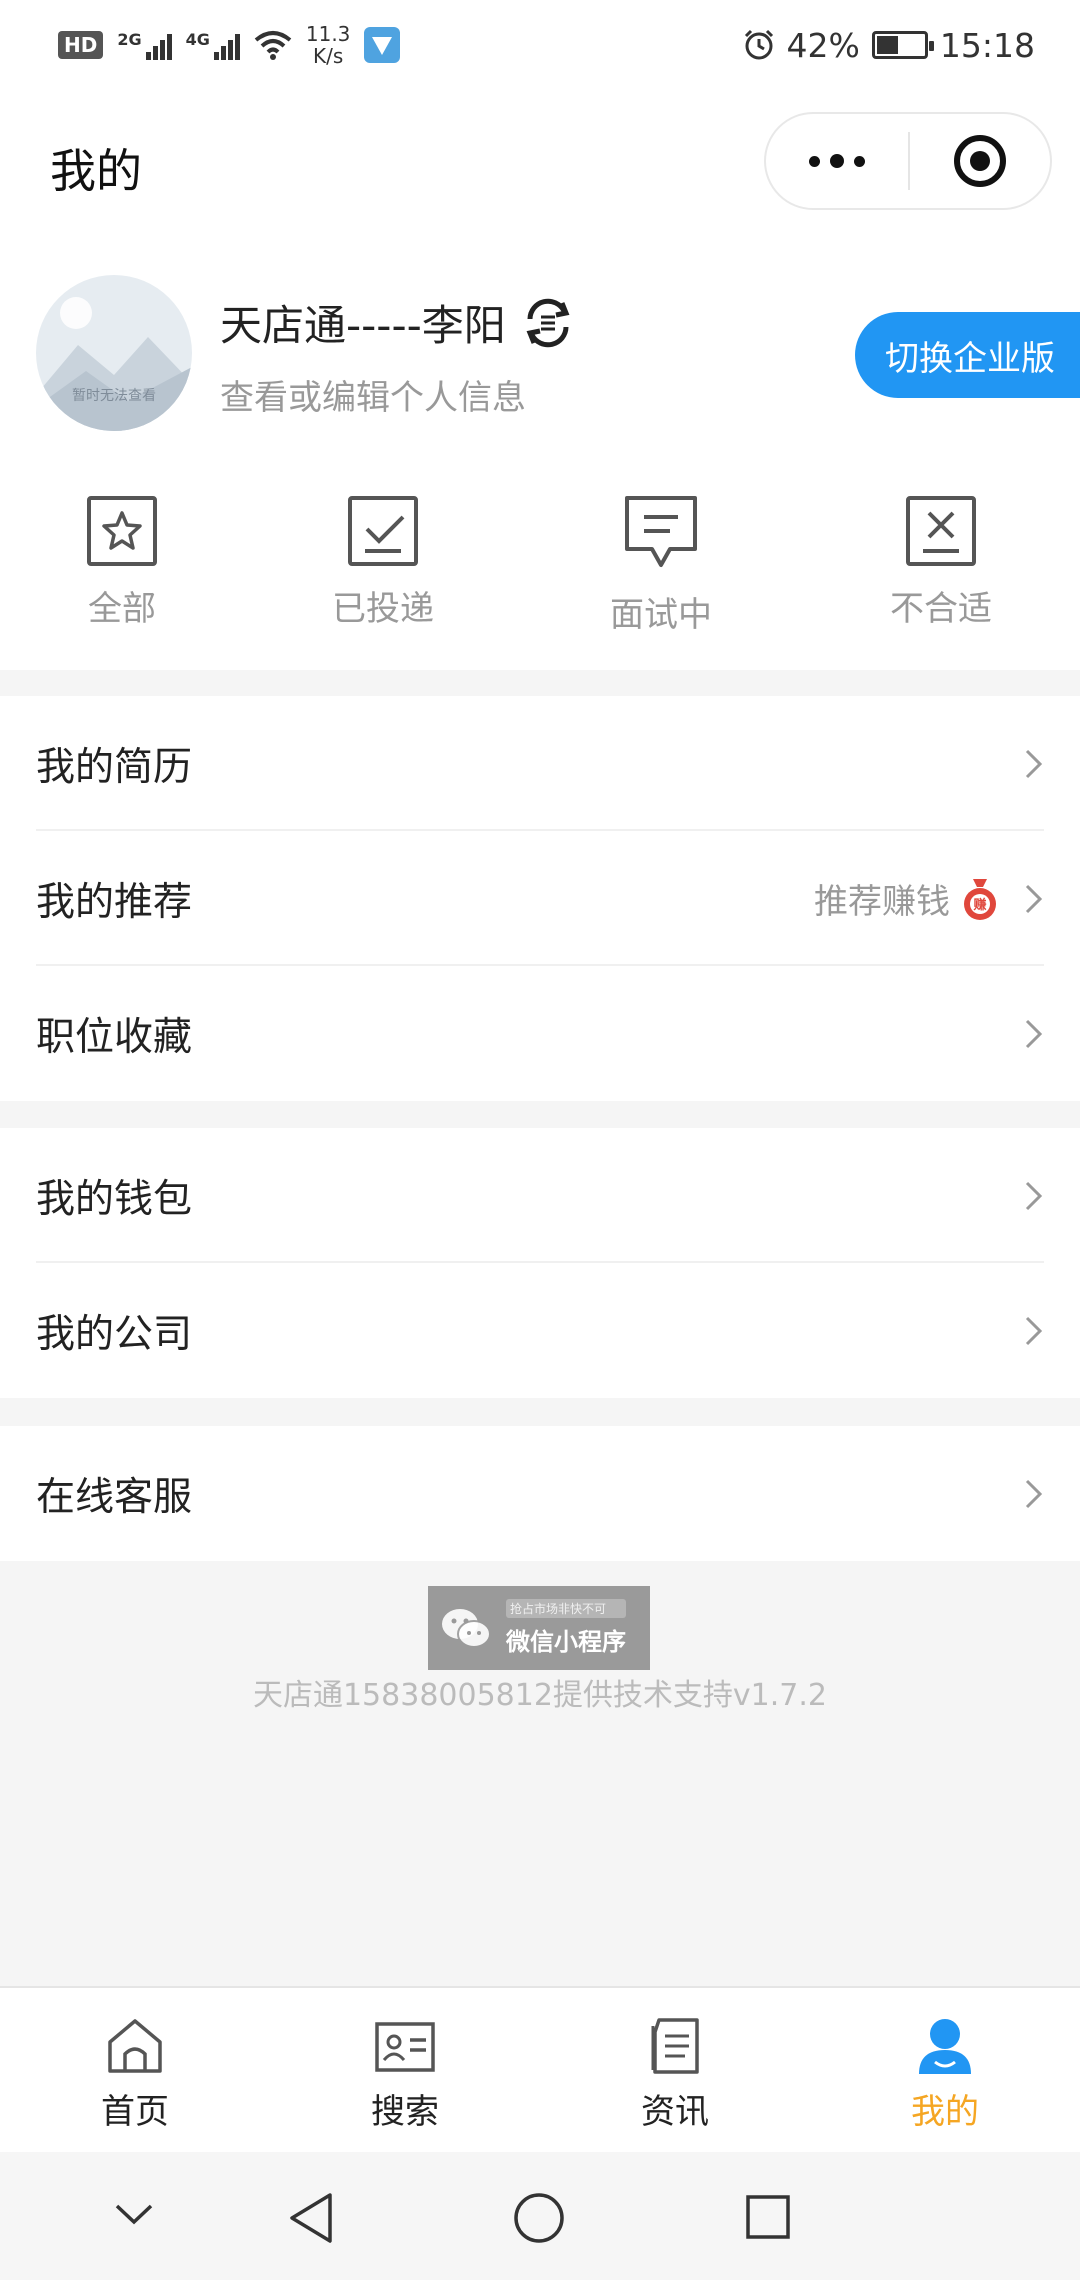  What do you see at coordinates (540, 1033) in the screenshot?
I see `menu-item-favorites: 职位收藏` at bounding box center [540, 1033].